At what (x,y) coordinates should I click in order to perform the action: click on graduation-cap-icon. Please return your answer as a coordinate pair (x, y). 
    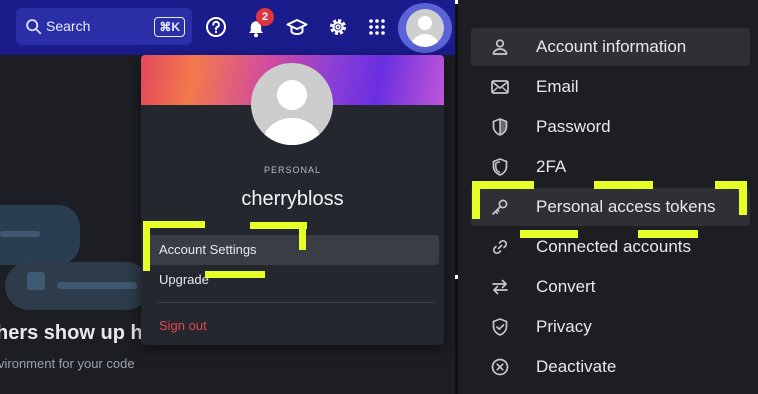
    Looking at the image, I should click on (297, 27).